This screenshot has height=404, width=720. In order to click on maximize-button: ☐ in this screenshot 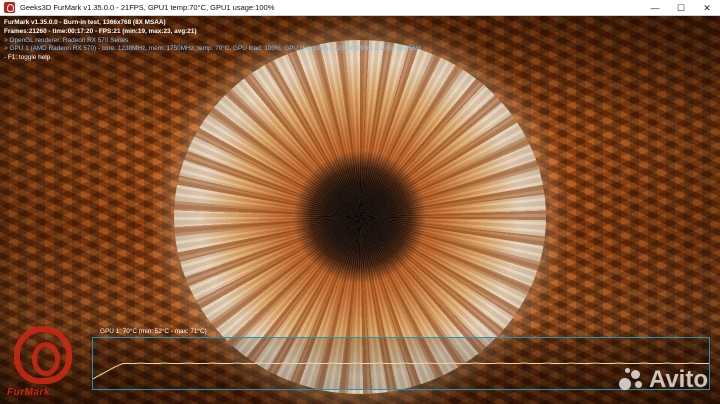, I will do `click(681, 8)`.